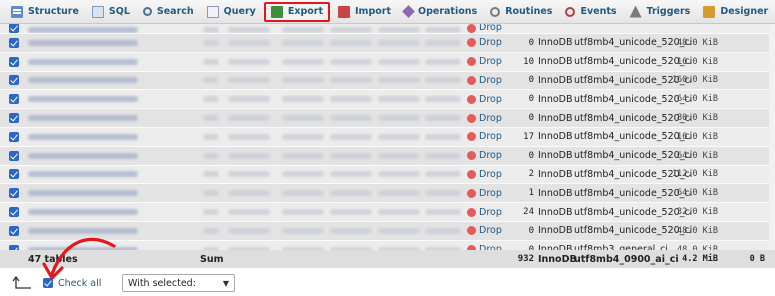 This screenshot has width=775, height=296. I want to click on tab-sql: SQL, so click(111, 12).